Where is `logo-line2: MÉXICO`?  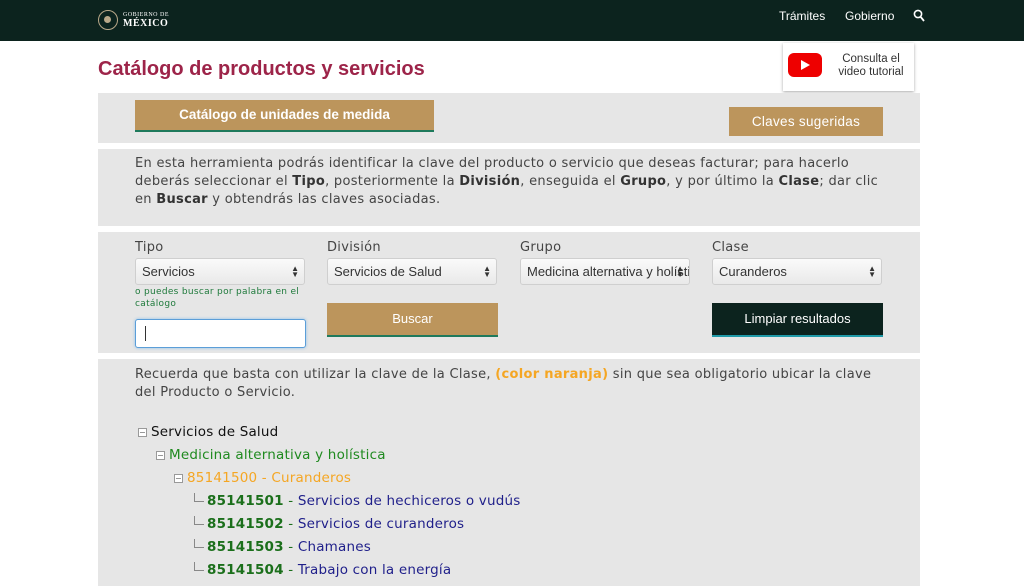
logo-line2: MÉXICO is located at coordinates (146, 23).